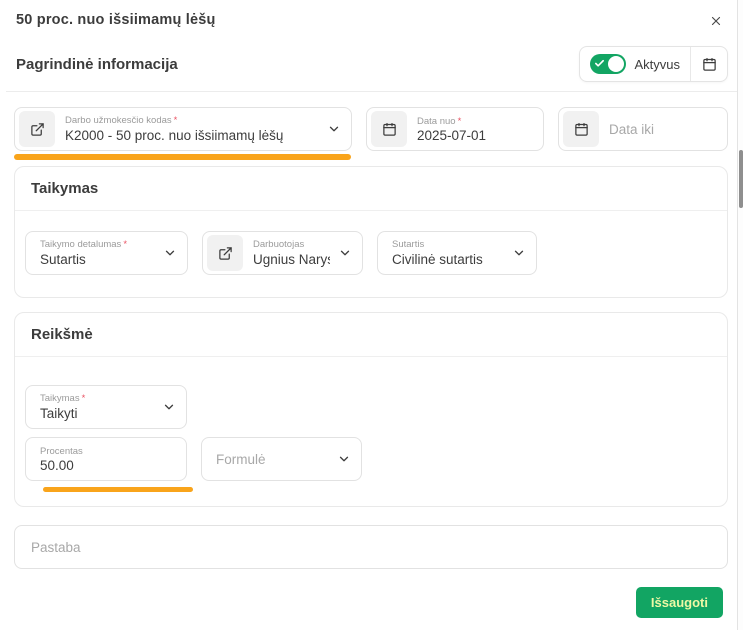 The height and width of the screenshot is (630, 743). I want to click on percent-texts: Procentas, so click(108, 459).